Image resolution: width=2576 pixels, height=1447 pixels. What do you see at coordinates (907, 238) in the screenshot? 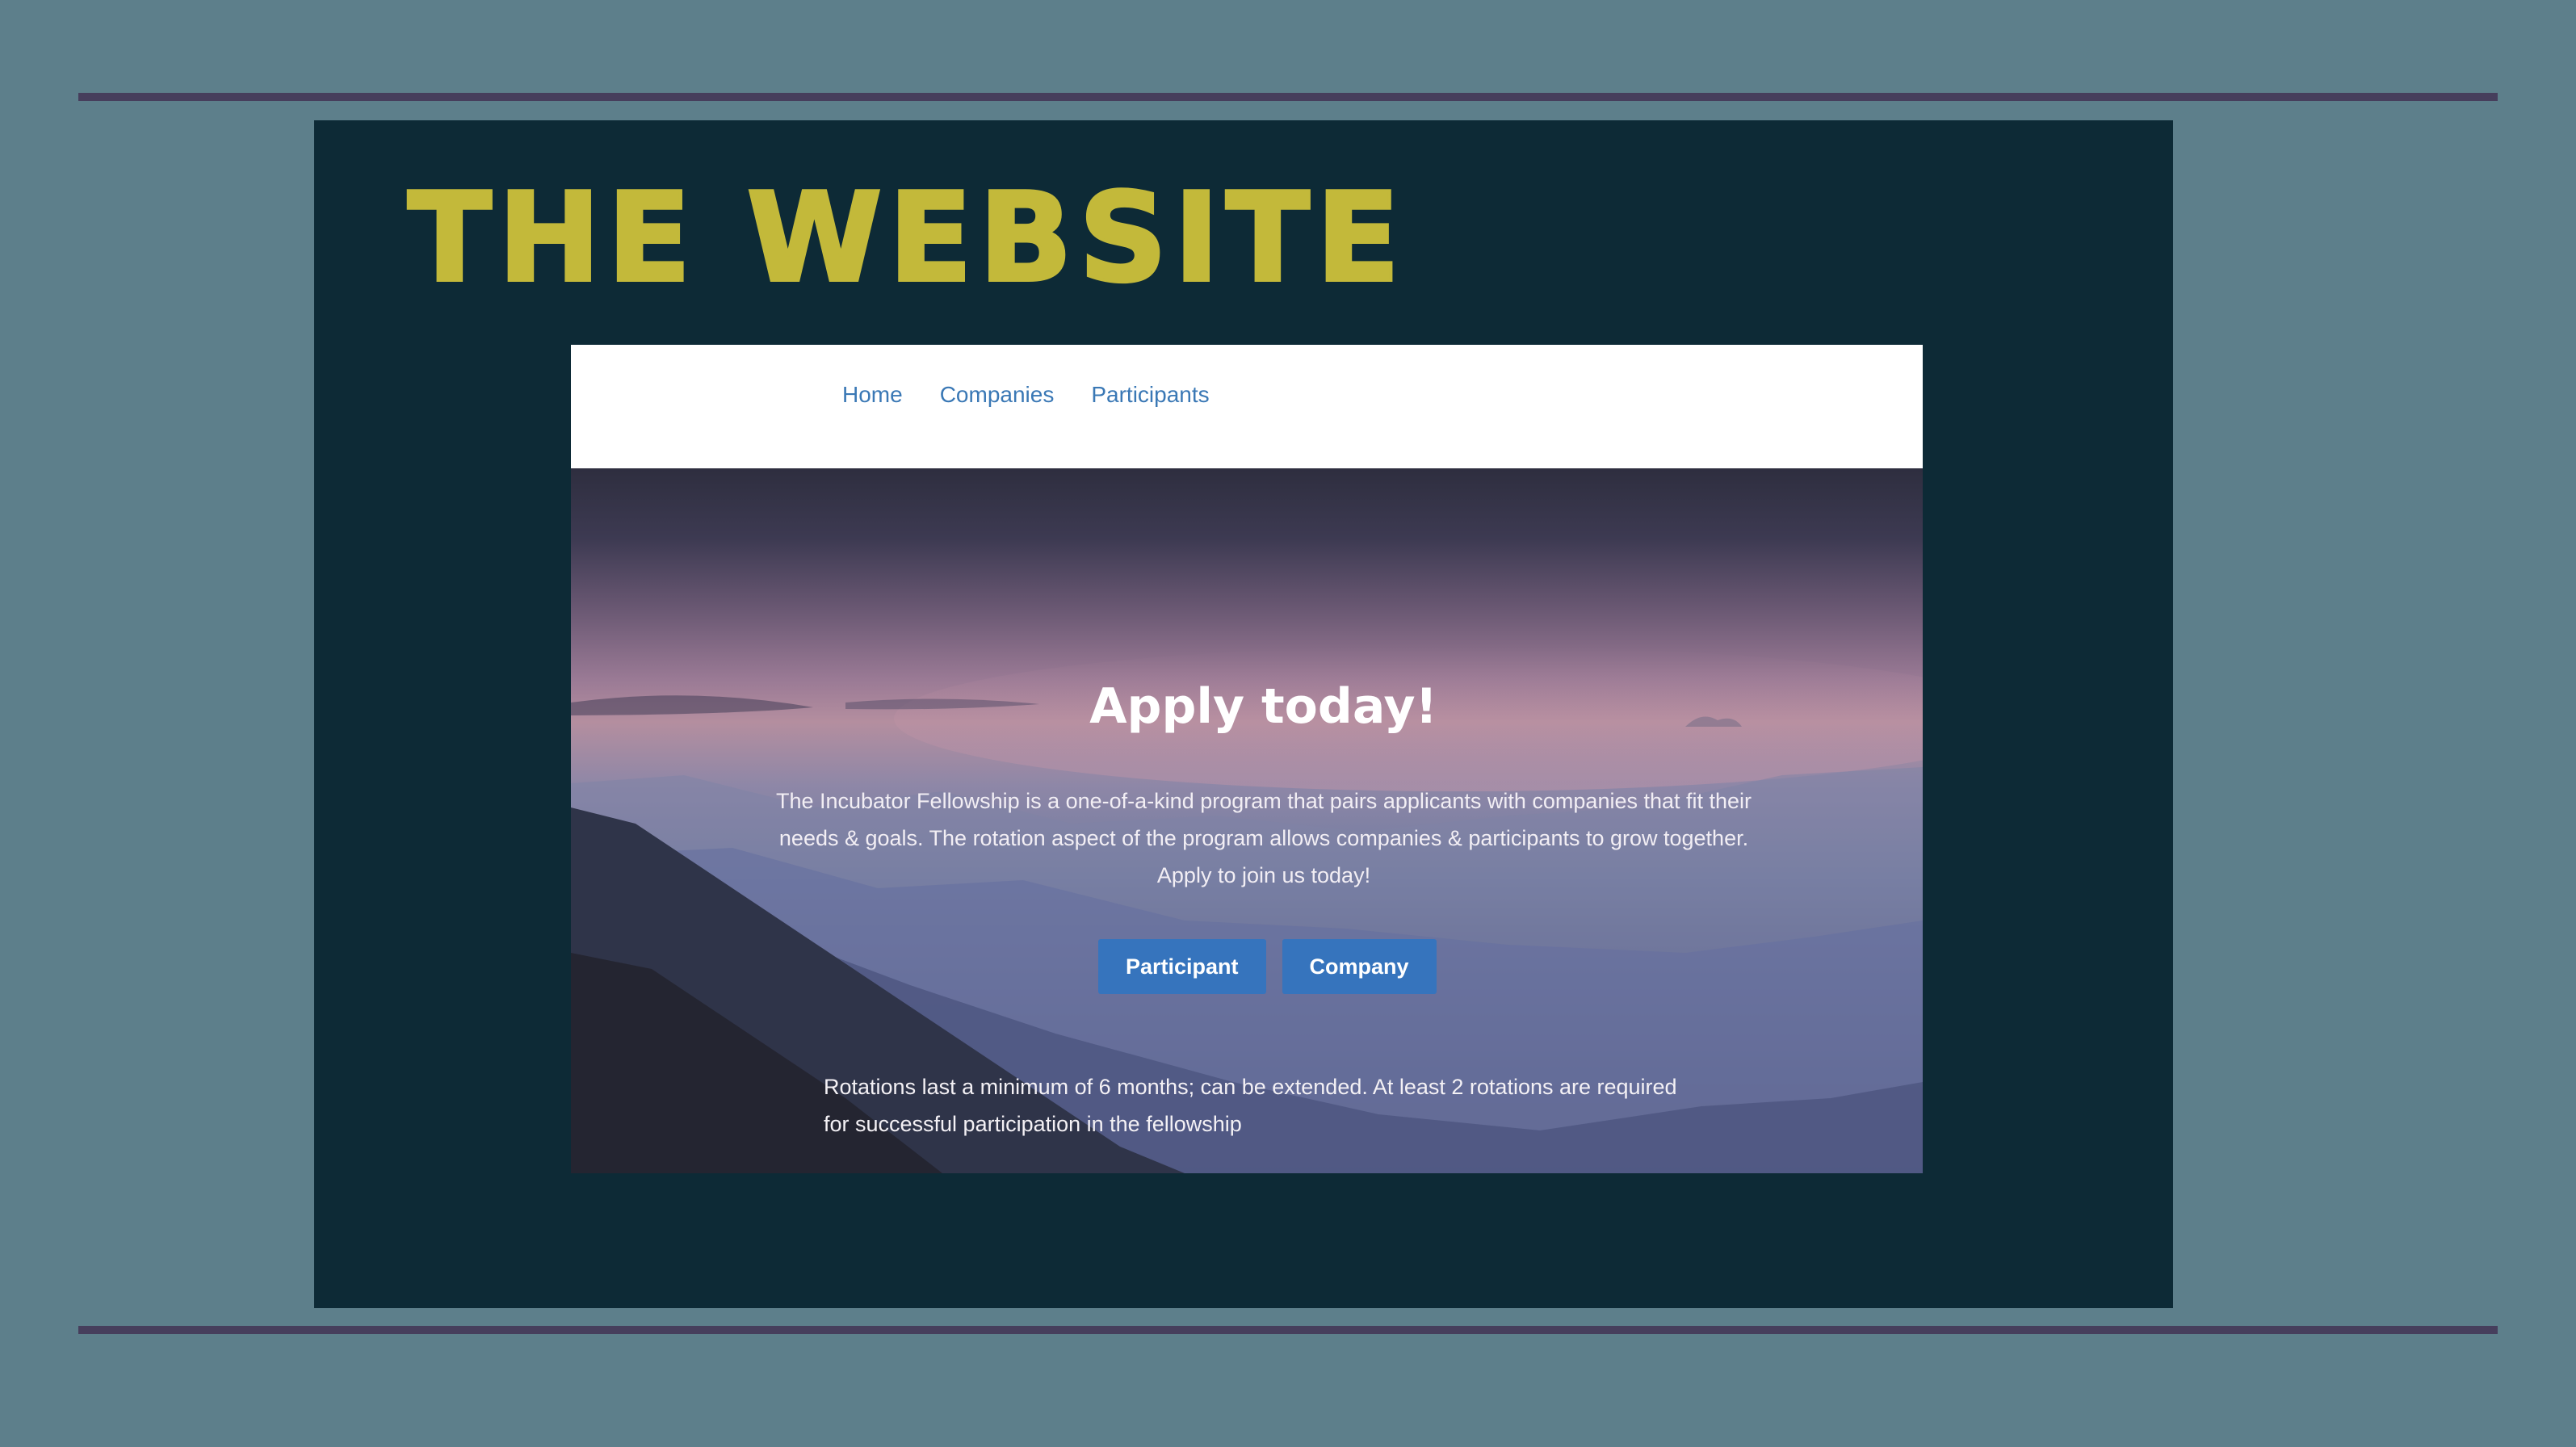
I see `site-title: THE WEBSITE` at bounding box center [907, 238].